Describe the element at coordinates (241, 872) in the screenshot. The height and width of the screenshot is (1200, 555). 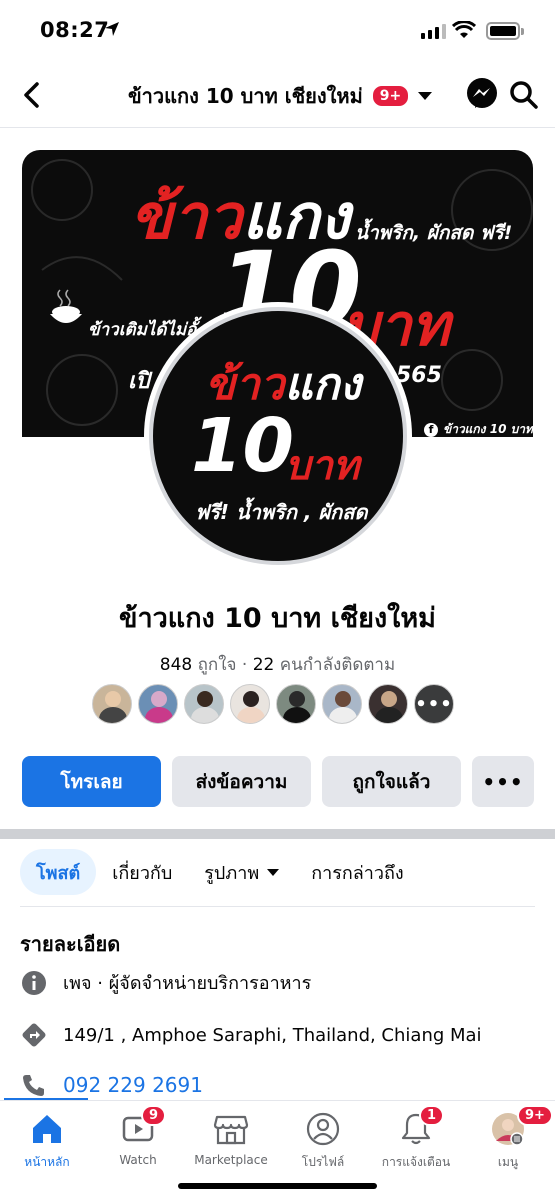
I see `tab-photos: รูปภาพ` at that location.